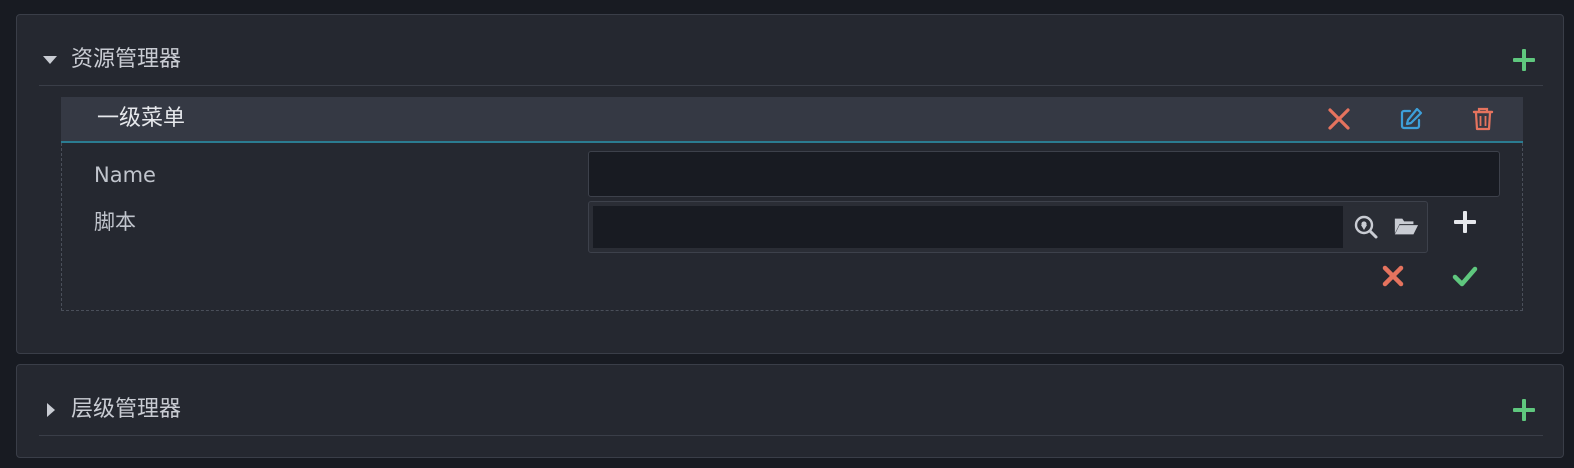 The image size is (1574, 468). What do you see at coordinates (141, 118) in the screenshot?
I see `menu-title: 一级菜单` at bounding box center [141, 118].